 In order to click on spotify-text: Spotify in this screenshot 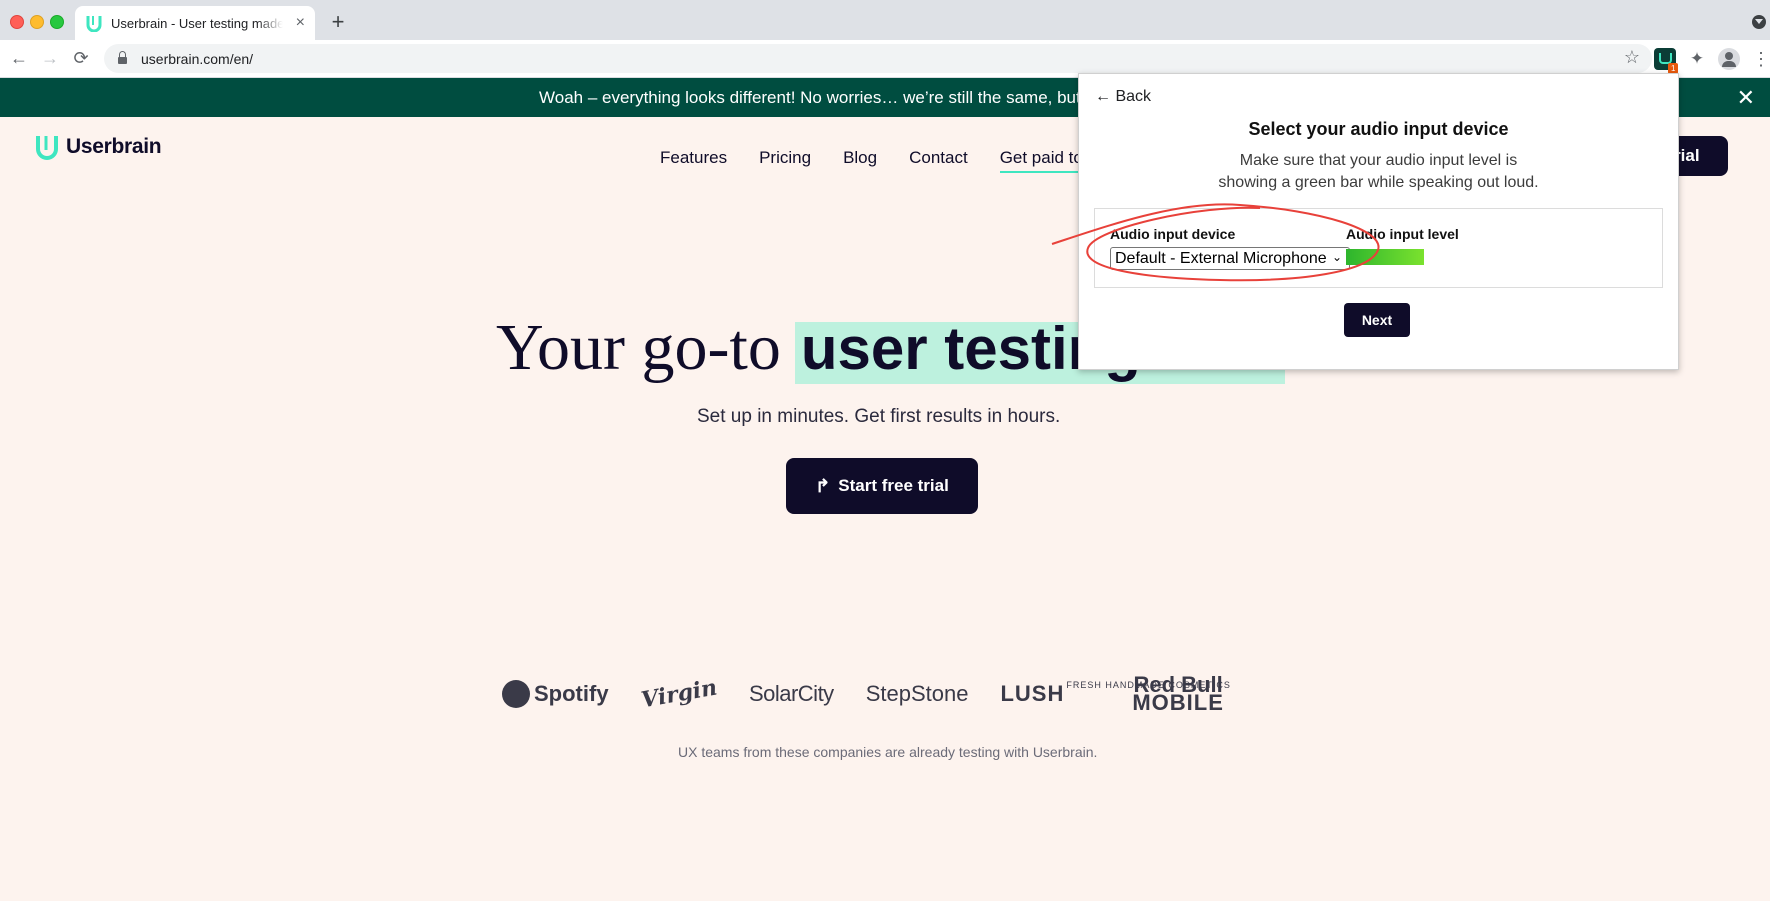, I will do `click(571, 693)`.